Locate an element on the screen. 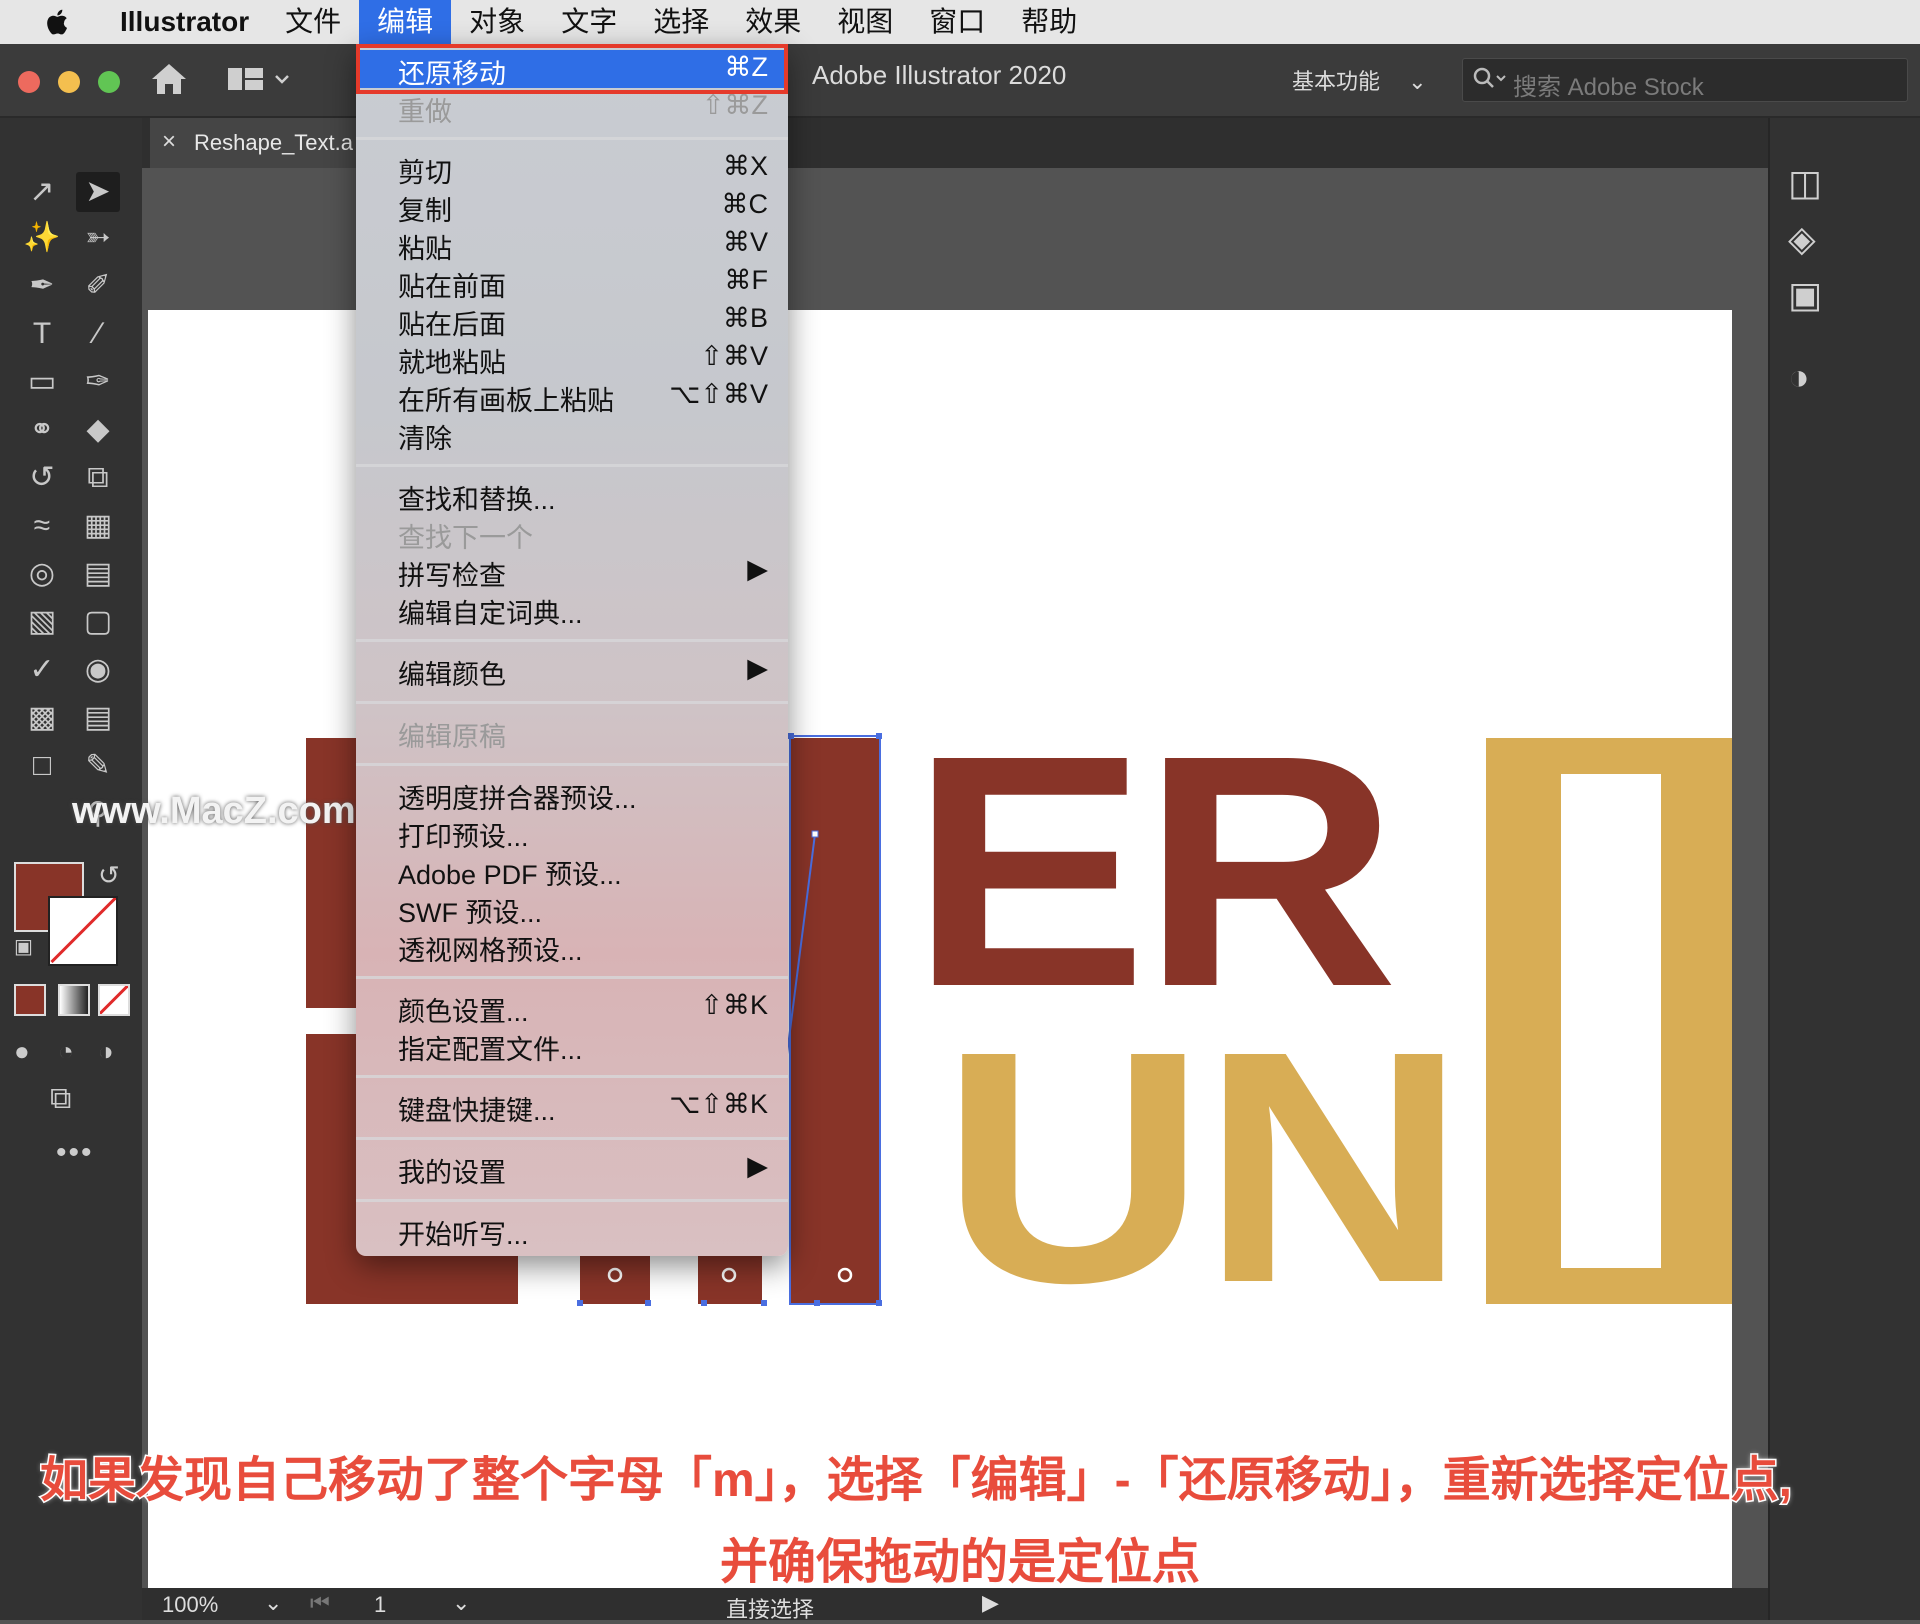 The width and height of the screenshot is (1920, 1624). menu-item-spelling: 拼写检查 ▶ is located at coordinates (572, 571).